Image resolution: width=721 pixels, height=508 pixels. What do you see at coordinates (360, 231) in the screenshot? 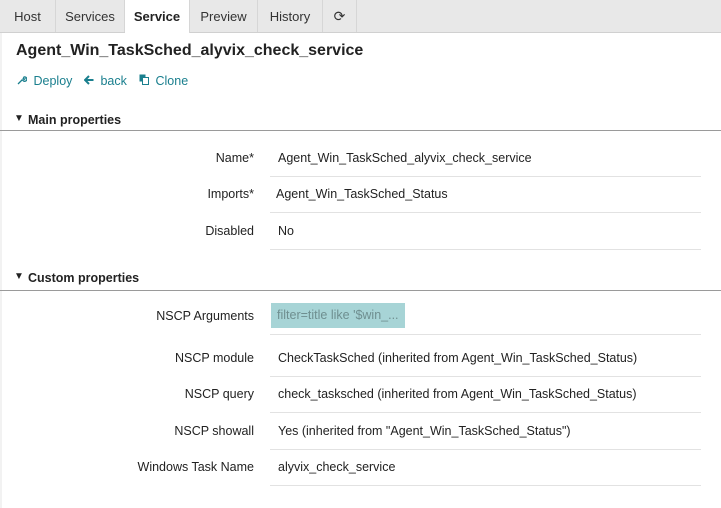
I see `property-row-disabled: Disabled No` at bounding box center [360, 231].